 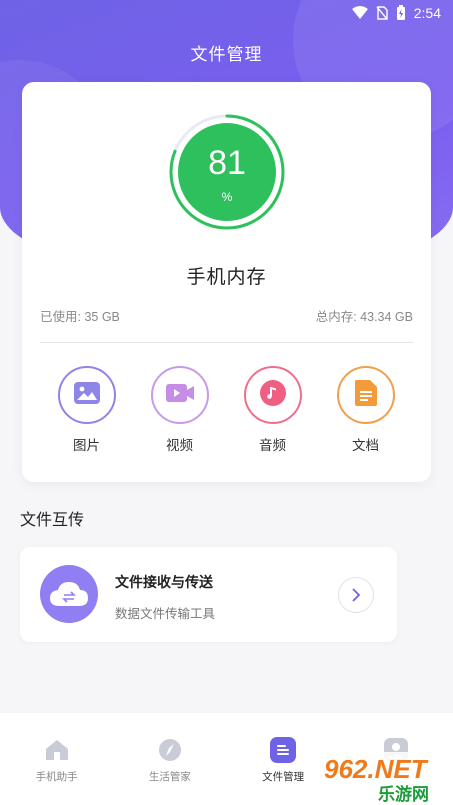 What do you see at coordinates (403, 794) in the screenshot?
I see `watermark-cn: 乐游网` at bounding box center [403, 794].